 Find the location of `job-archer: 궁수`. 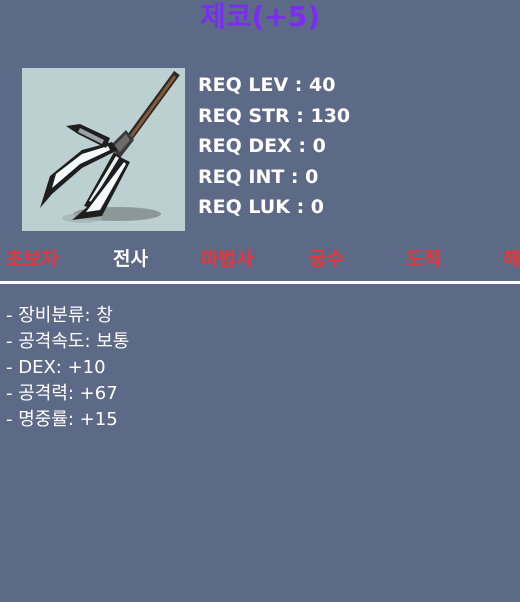

job-archer: 궁수 is located at coordinates (326, 259).